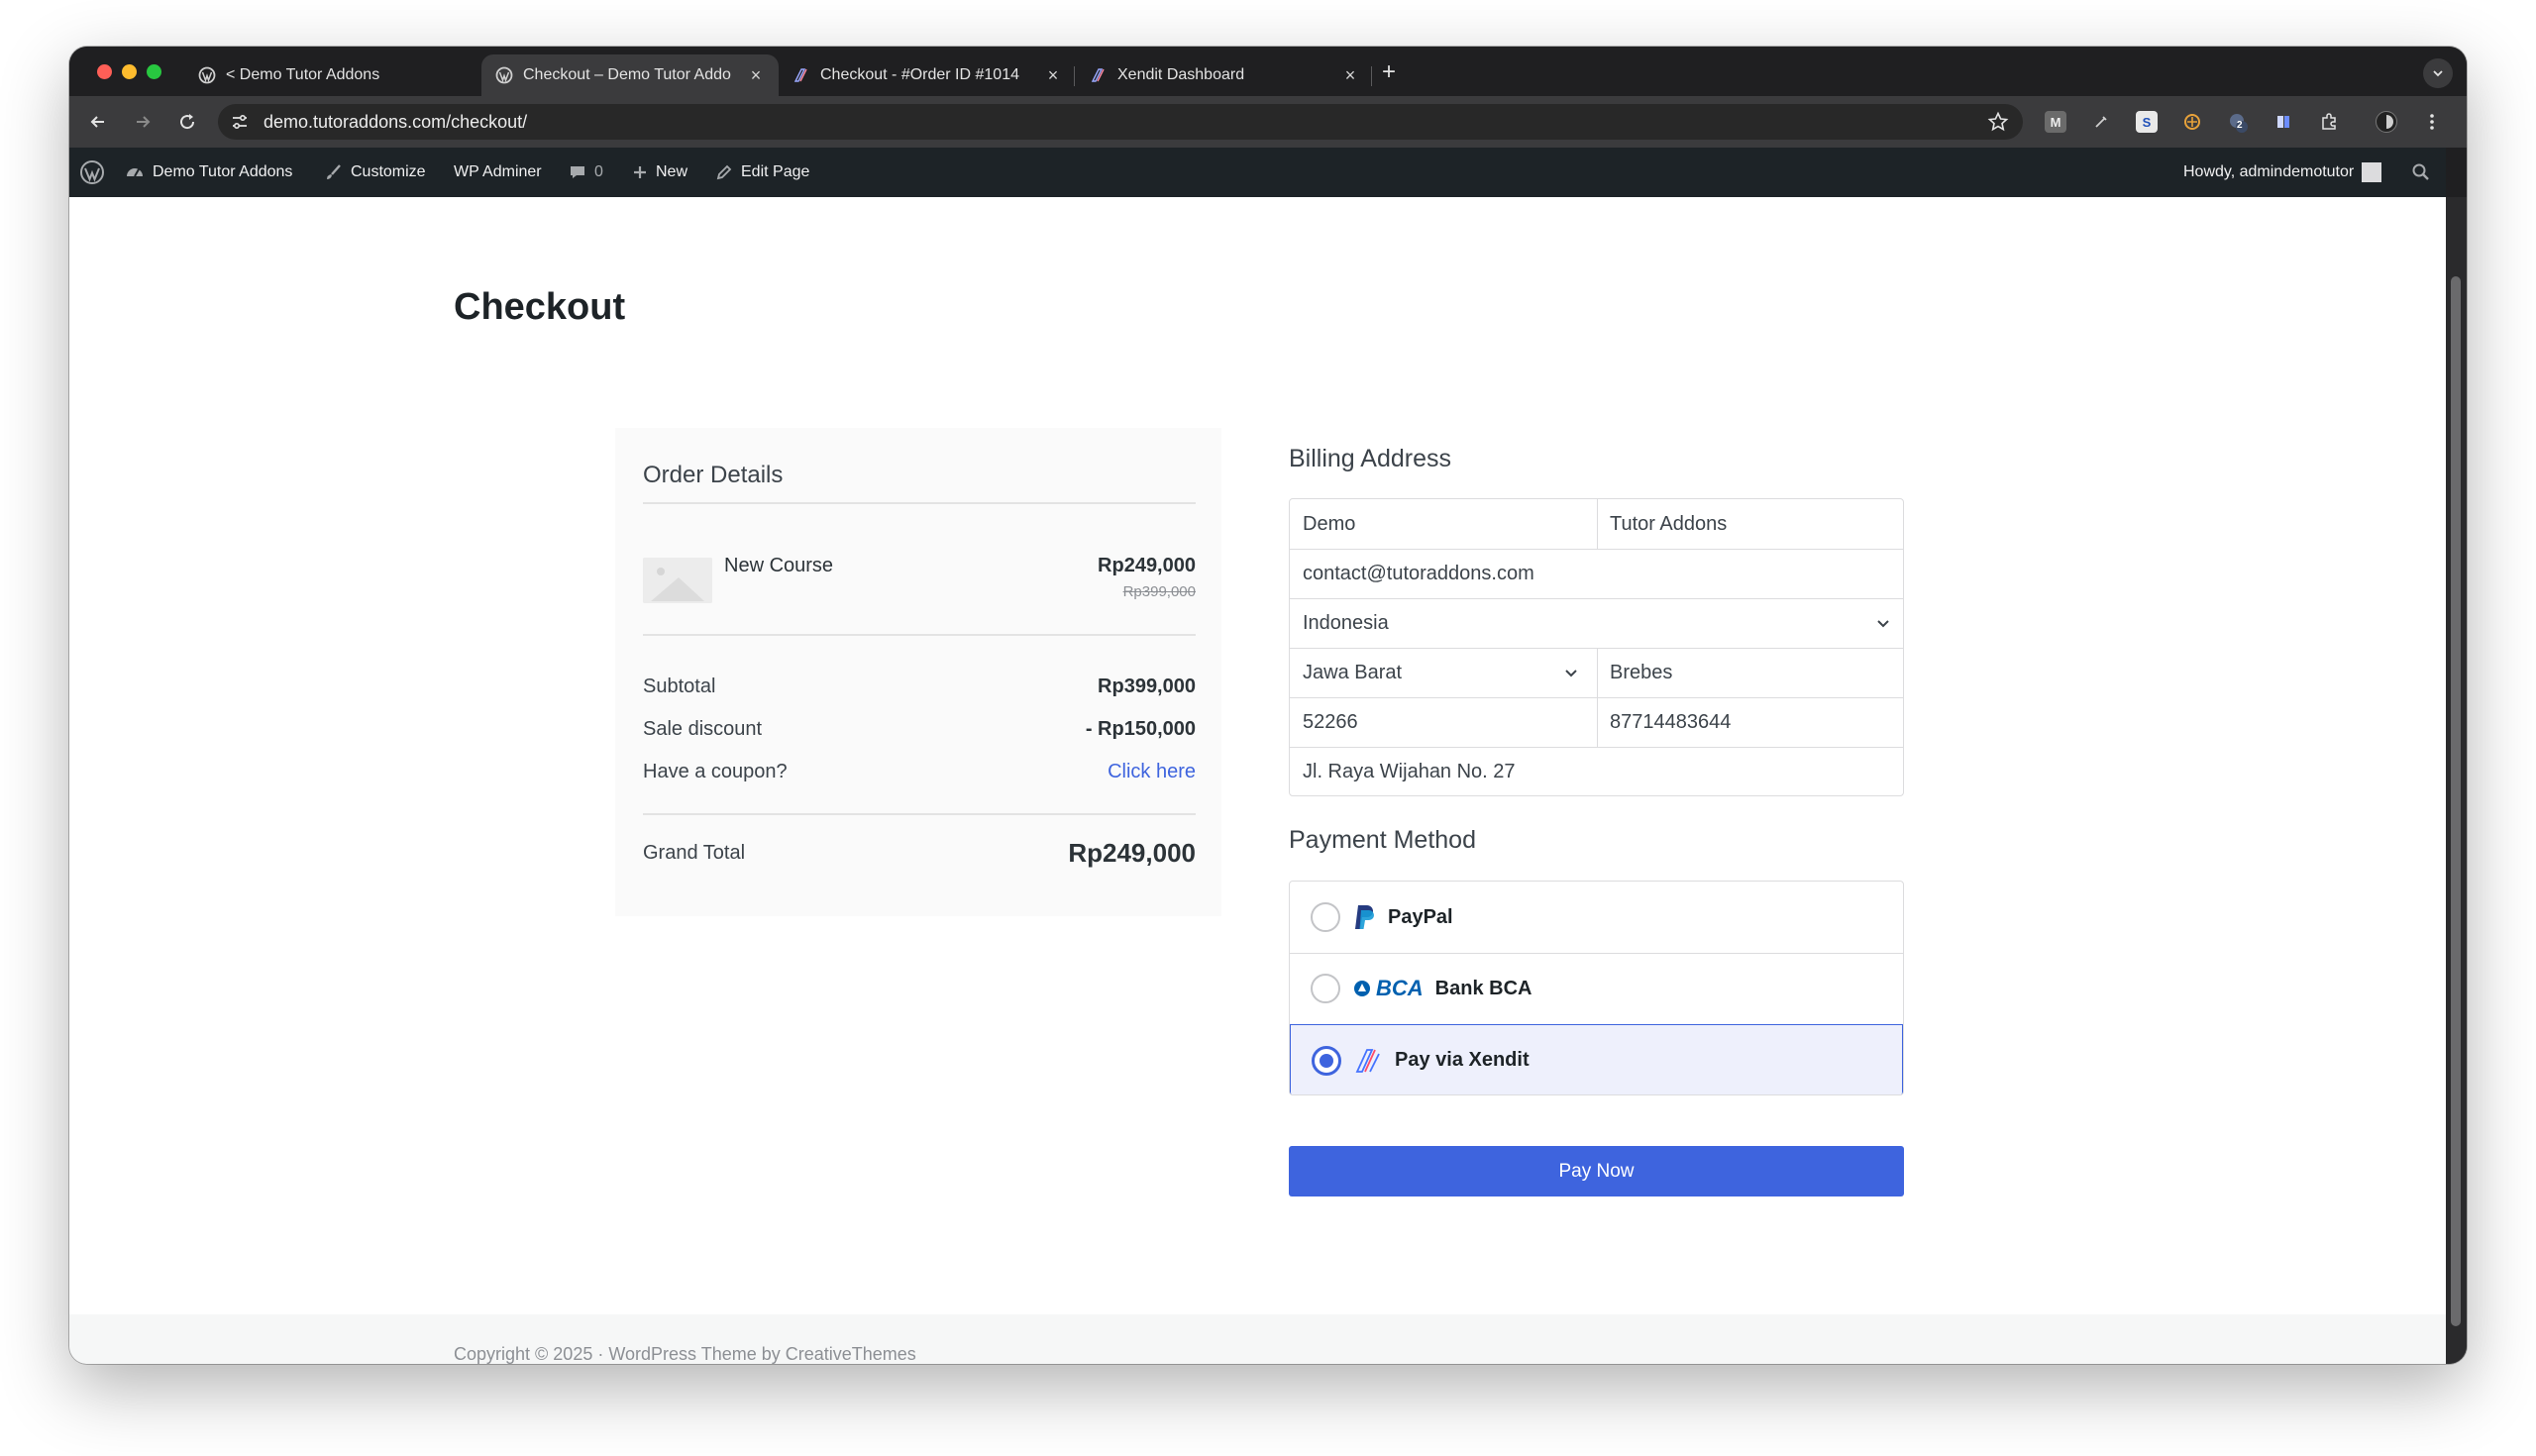  I want to click on tab-checkout-order: Checkout - #Order ID #1014 ×, so click(927, 75).